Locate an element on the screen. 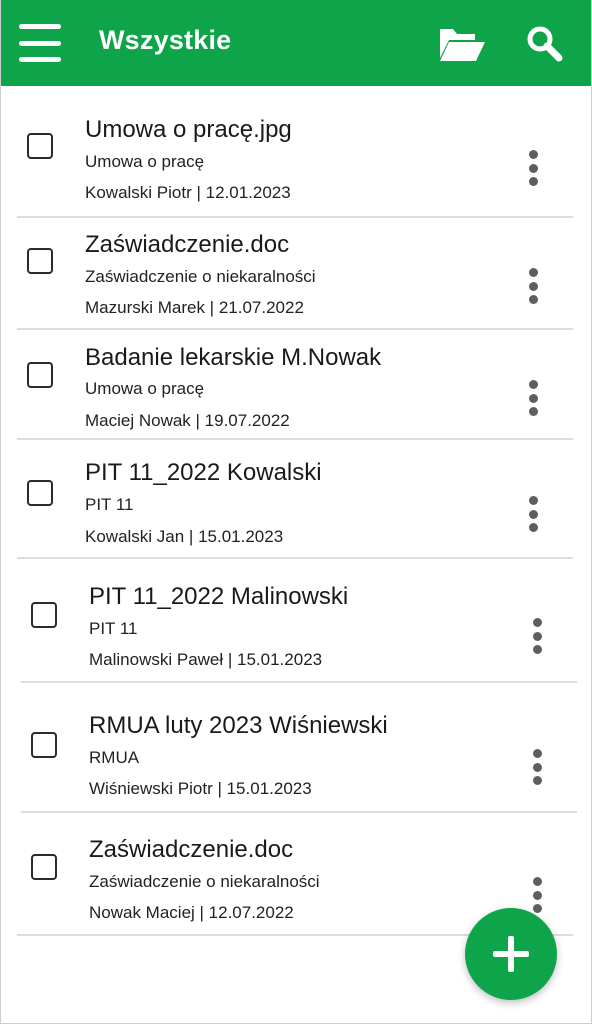 The image size is (592, 1024). document-meta: Mazurski Marek | 21.07.2022 is located at coordinates (194, 307).